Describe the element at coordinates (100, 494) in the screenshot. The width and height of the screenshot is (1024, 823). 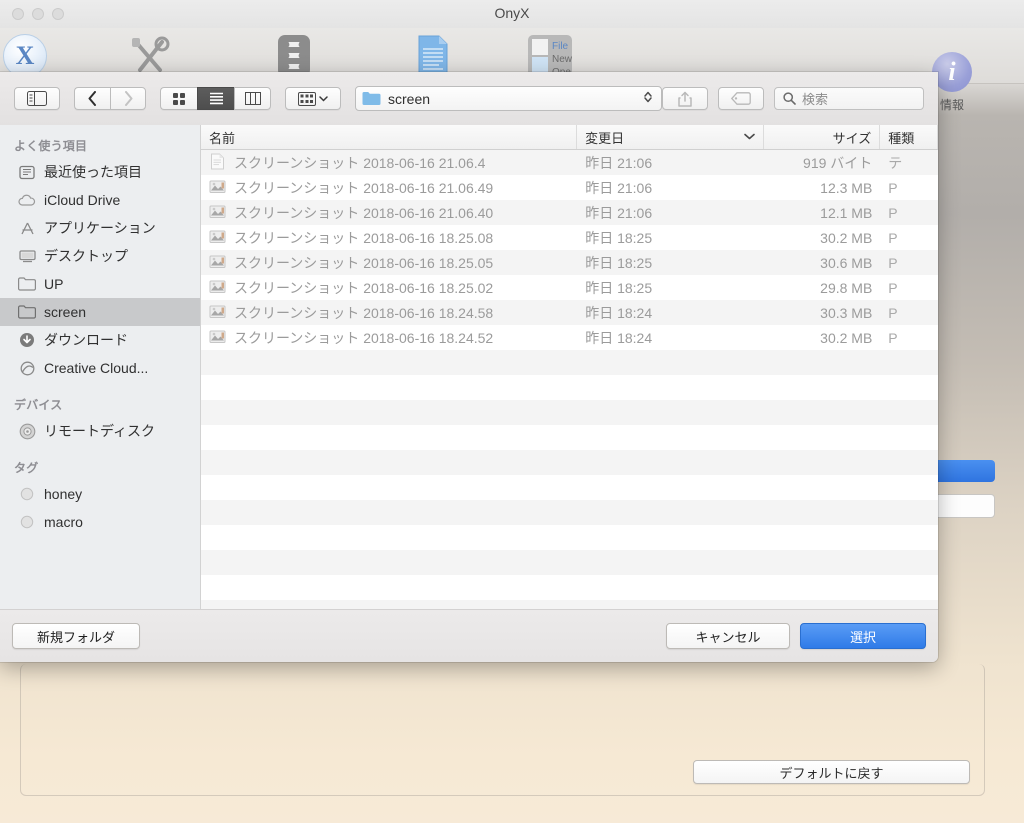
I see `sidebar-item-tag-honey: honey` at that location.